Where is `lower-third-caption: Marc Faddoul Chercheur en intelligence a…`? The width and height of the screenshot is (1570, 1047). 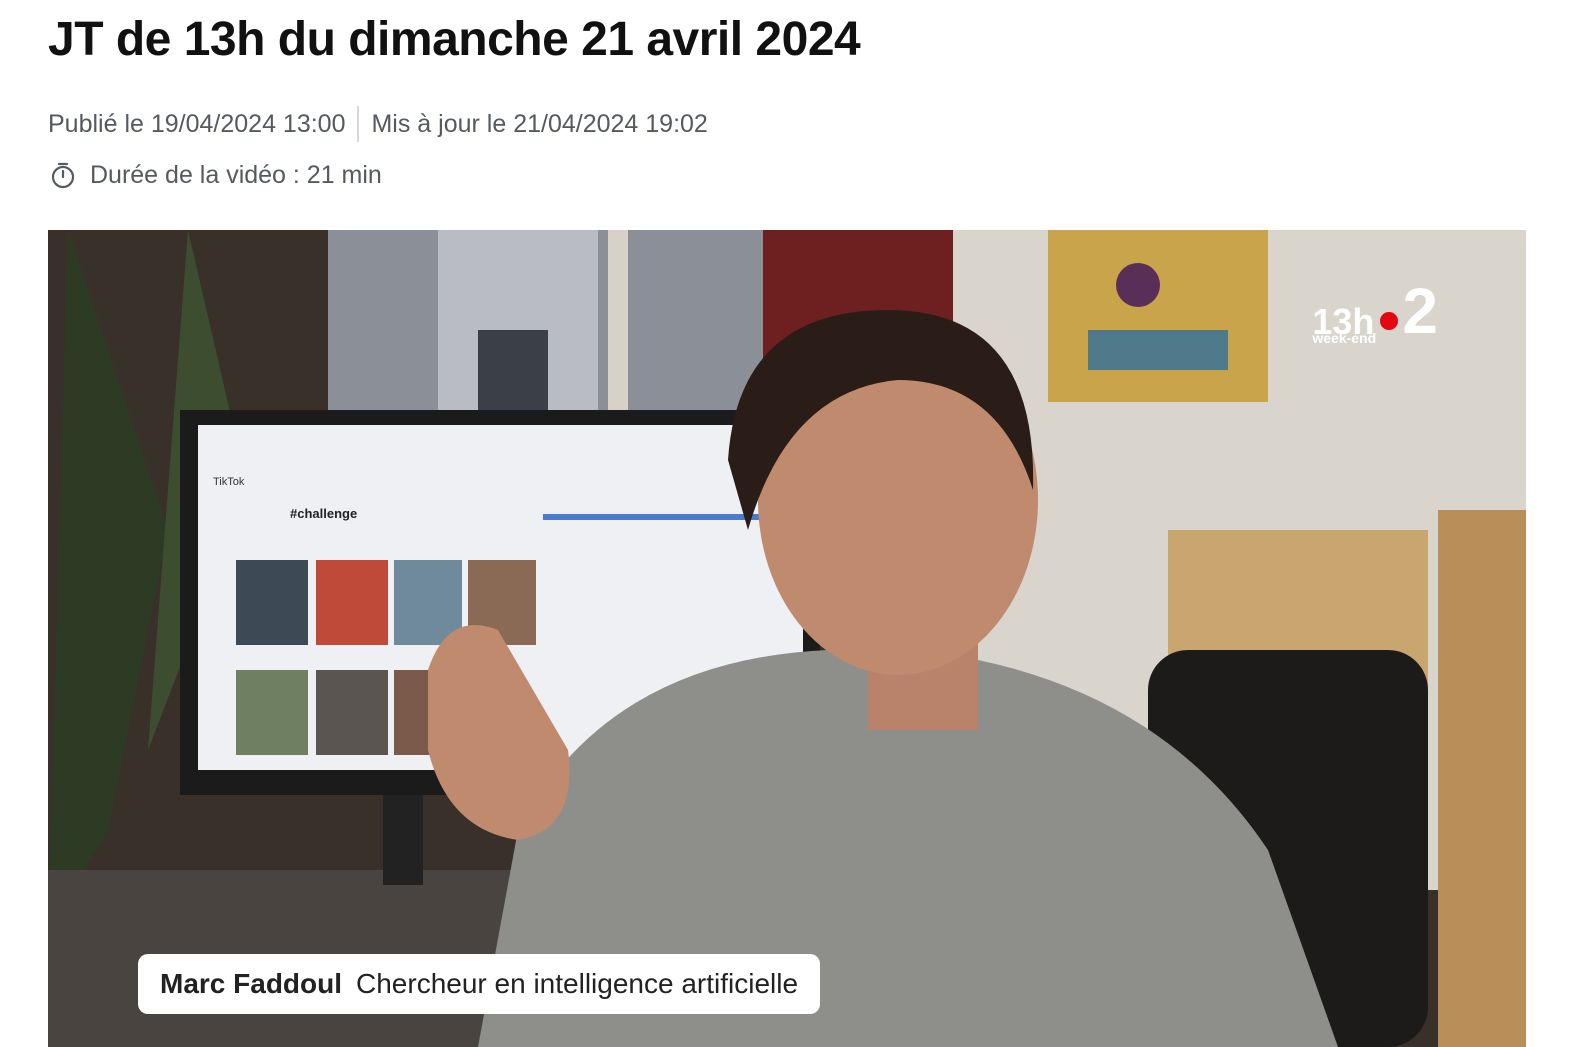 lower-third-caption: Marc Faddoul Chercheur en intelligence a… is located at coordinates (479, 984).